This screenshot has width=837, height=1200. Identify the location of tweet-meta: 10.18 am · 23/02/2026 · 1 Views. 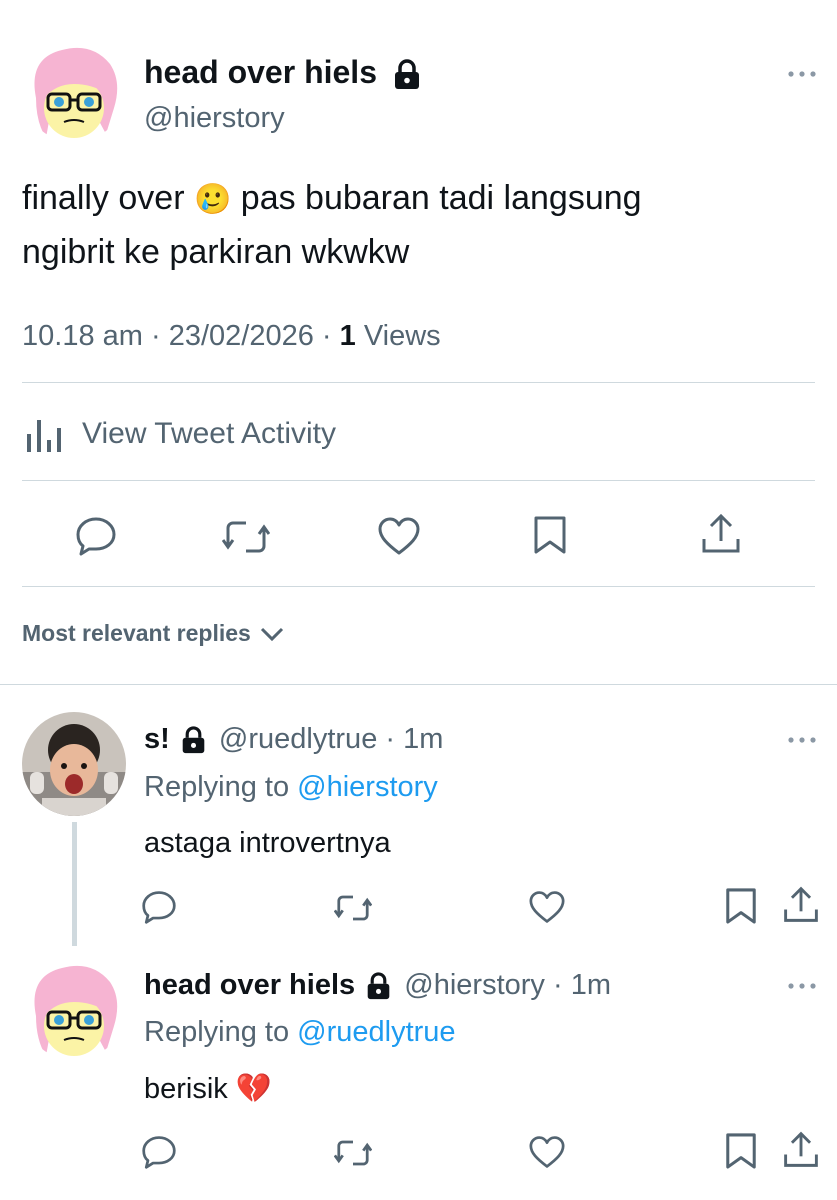
(231, 336).